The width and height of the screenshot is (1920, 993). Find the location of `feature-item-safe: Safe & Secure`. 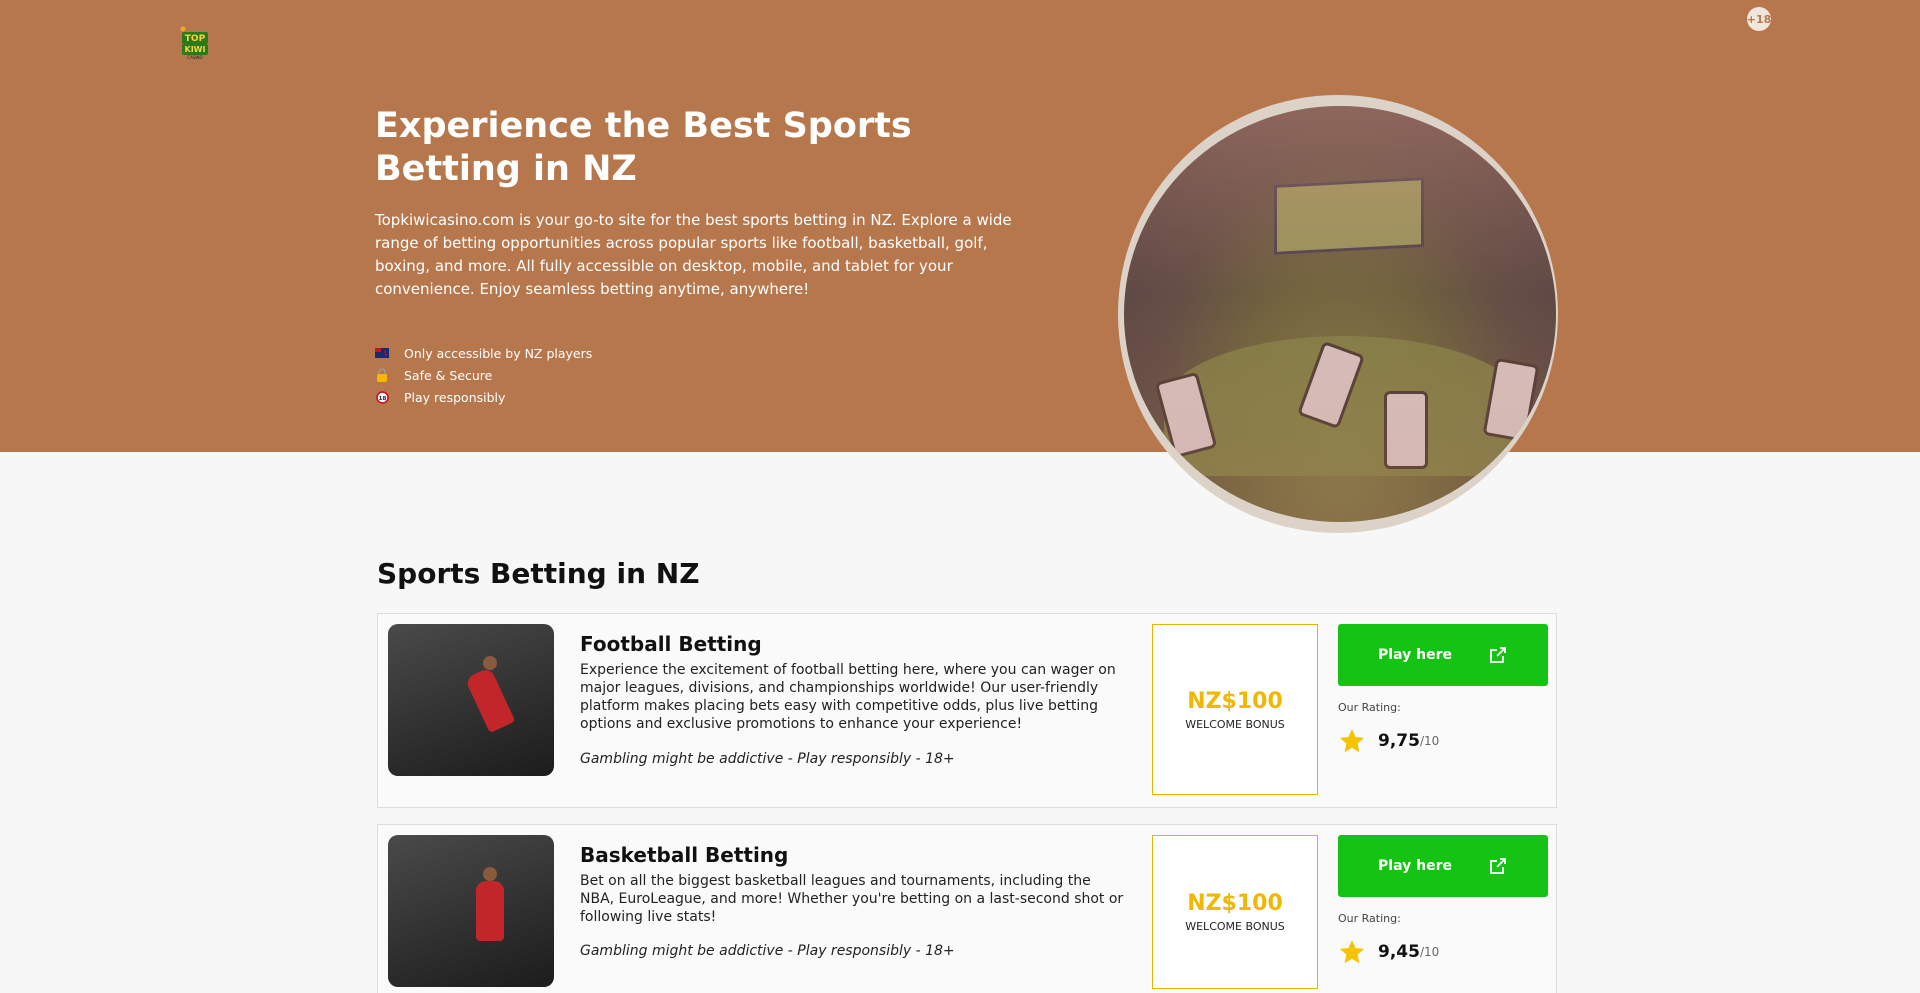

feature-item-safe: Safe & Secure is located at coordinates (483, 375).